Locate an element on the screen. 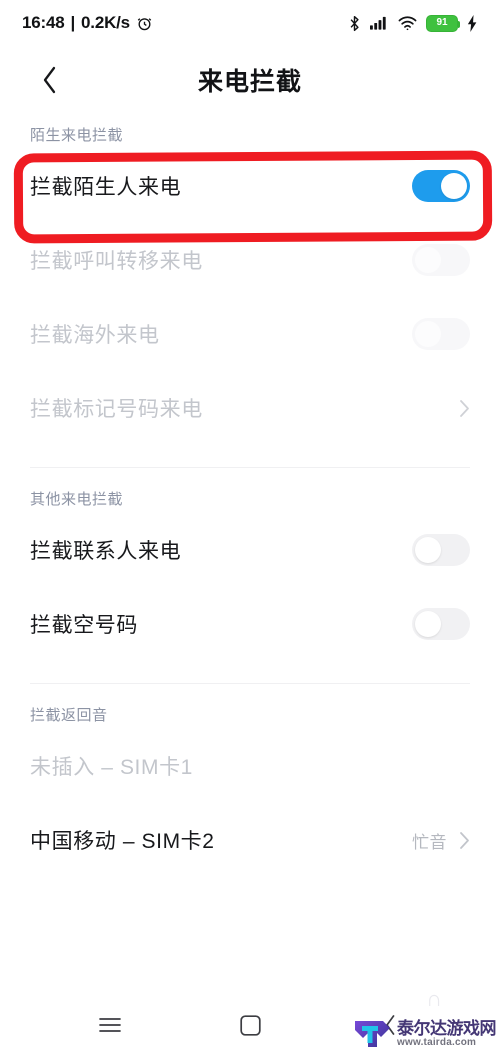  row-label: 拦截联系人来电 is located at coordinates (106, 551).